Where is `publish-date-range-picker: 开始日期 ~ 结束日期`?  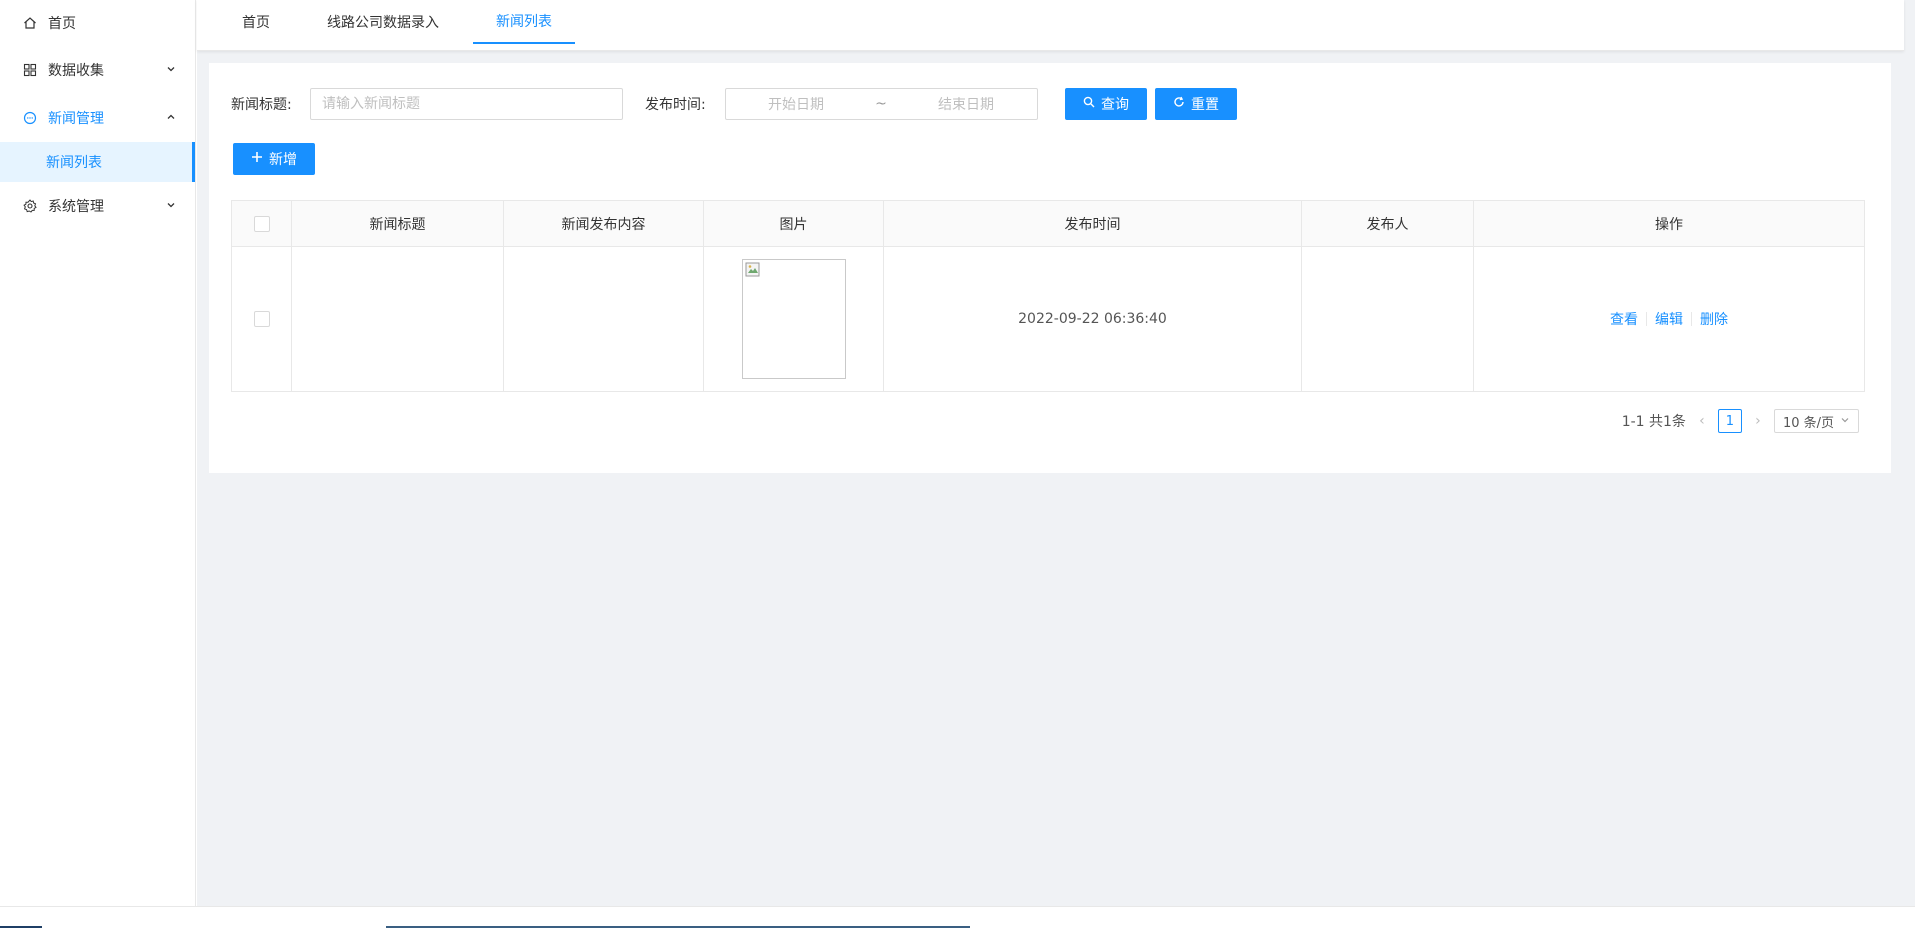 publish-date-range-picker: 开始日期 ~ 结束日期 is located at coordinates (881, 104).